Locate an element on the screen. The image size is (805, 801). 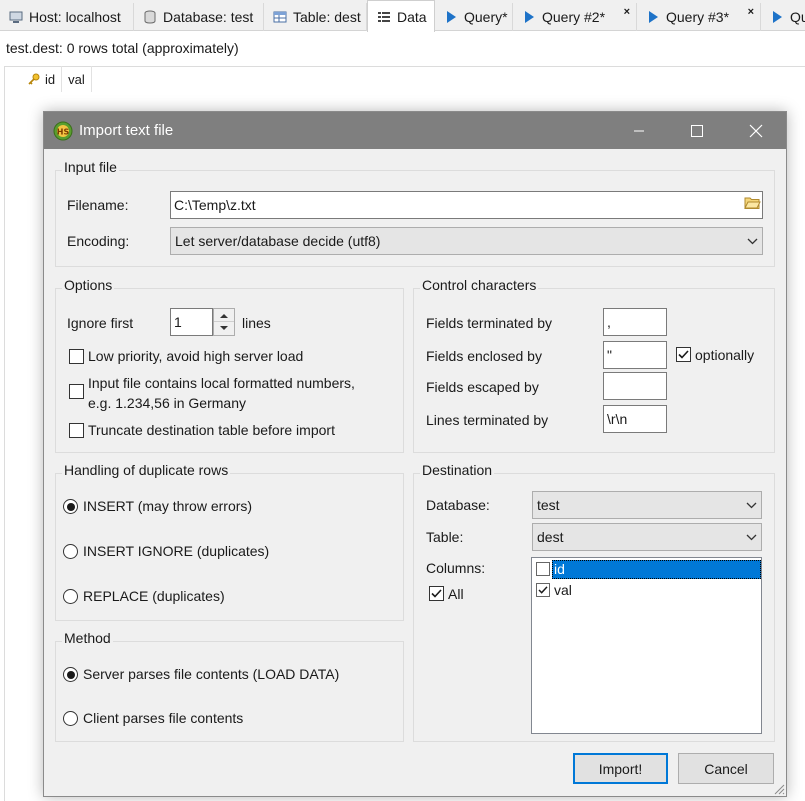
optionally-checkbox is located at coordinates (683, 354).